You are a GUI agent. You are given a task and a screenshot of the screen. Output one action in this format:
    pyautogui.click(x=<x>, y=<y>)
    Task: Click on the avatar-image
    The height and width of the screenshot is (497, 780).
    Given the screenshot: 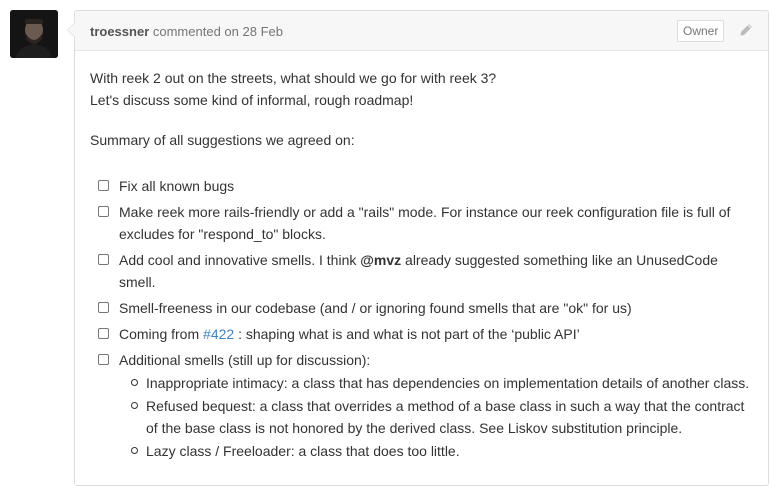 What is the action you would take?
    pyautogui.click(x=34, y=34)
    